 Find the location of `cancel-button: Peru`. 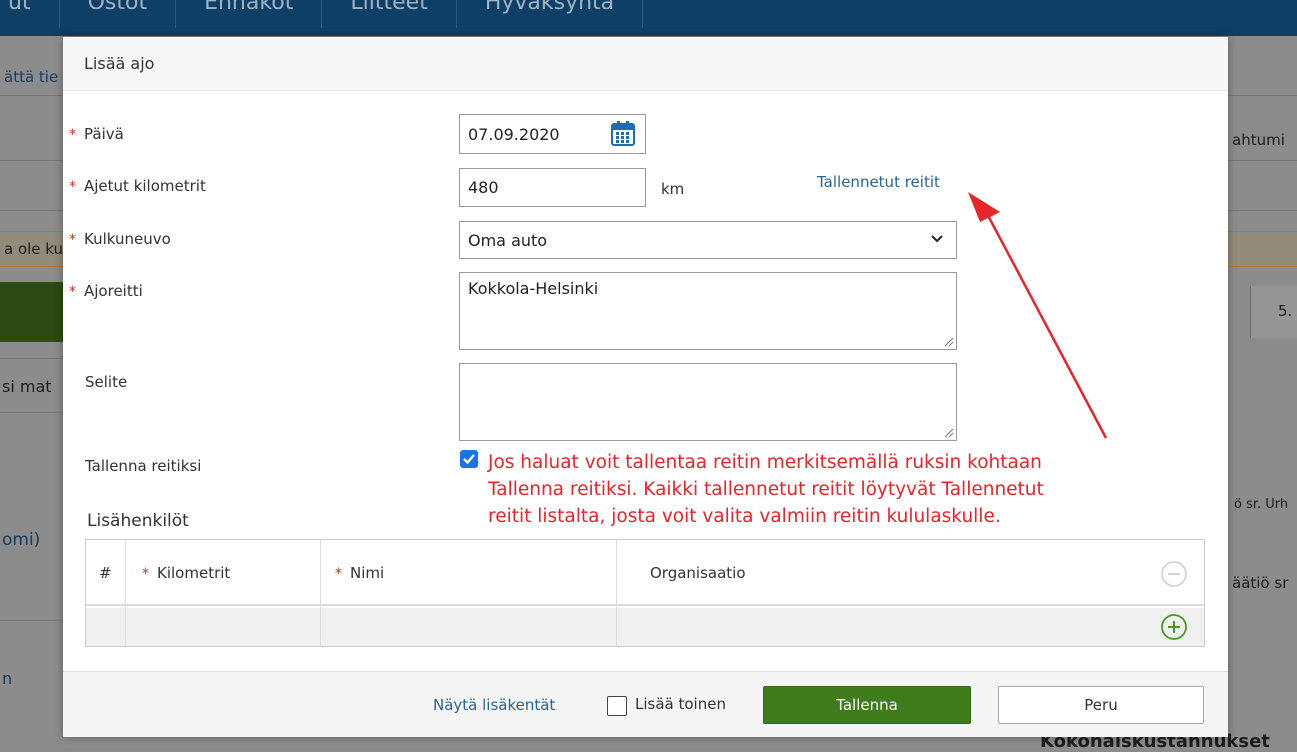

cancel-button: Peru is located at coordinates (1101, 705).